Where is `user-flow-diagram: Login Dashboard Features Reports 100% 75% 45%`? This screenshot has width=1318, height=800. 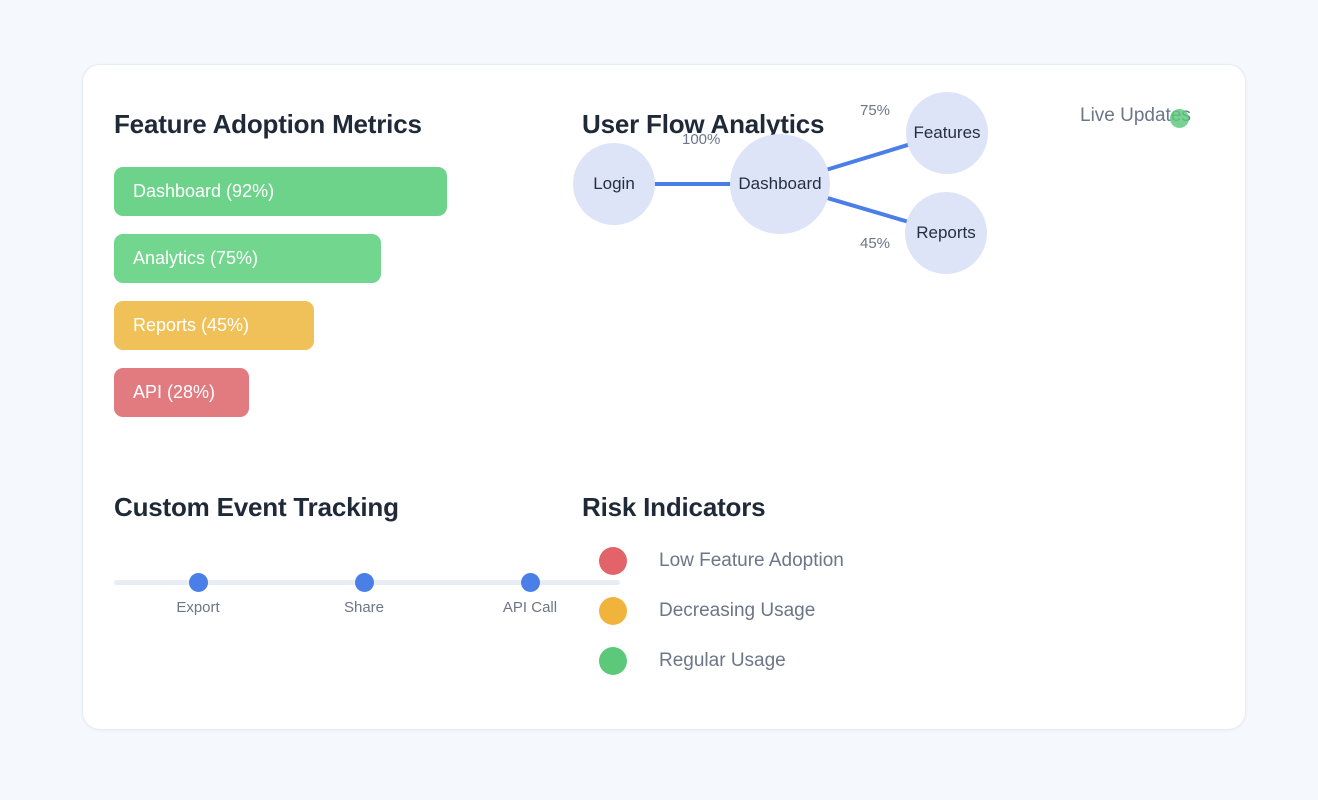 user-flow-diagram: Login Dashboard Features Reports 100% 75% 45% is located at coordinates (790, 185).